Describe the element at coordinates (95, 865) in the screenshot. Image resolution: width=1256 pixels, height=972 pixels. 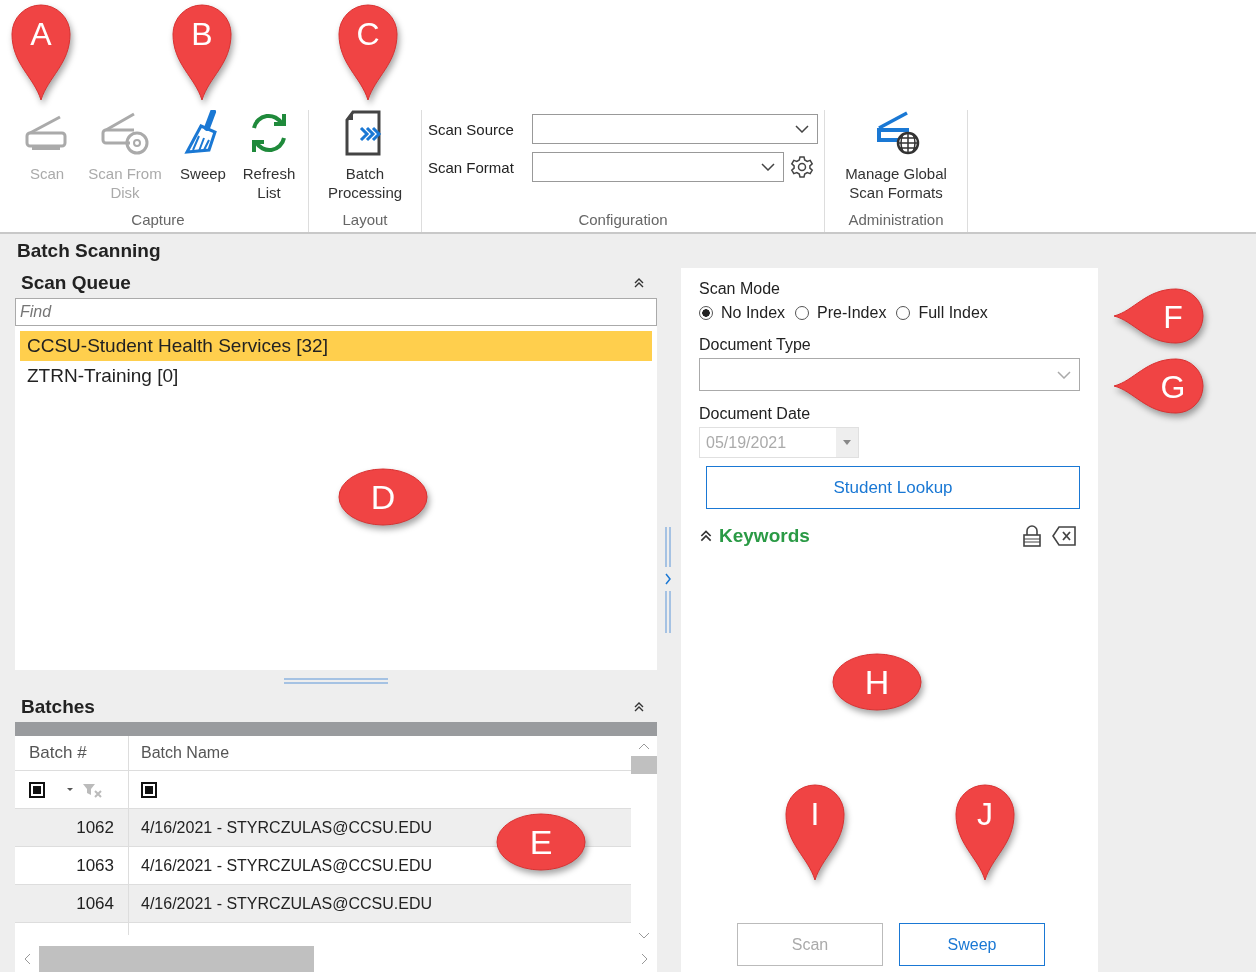
I see `table-cell: 1063` at that location.